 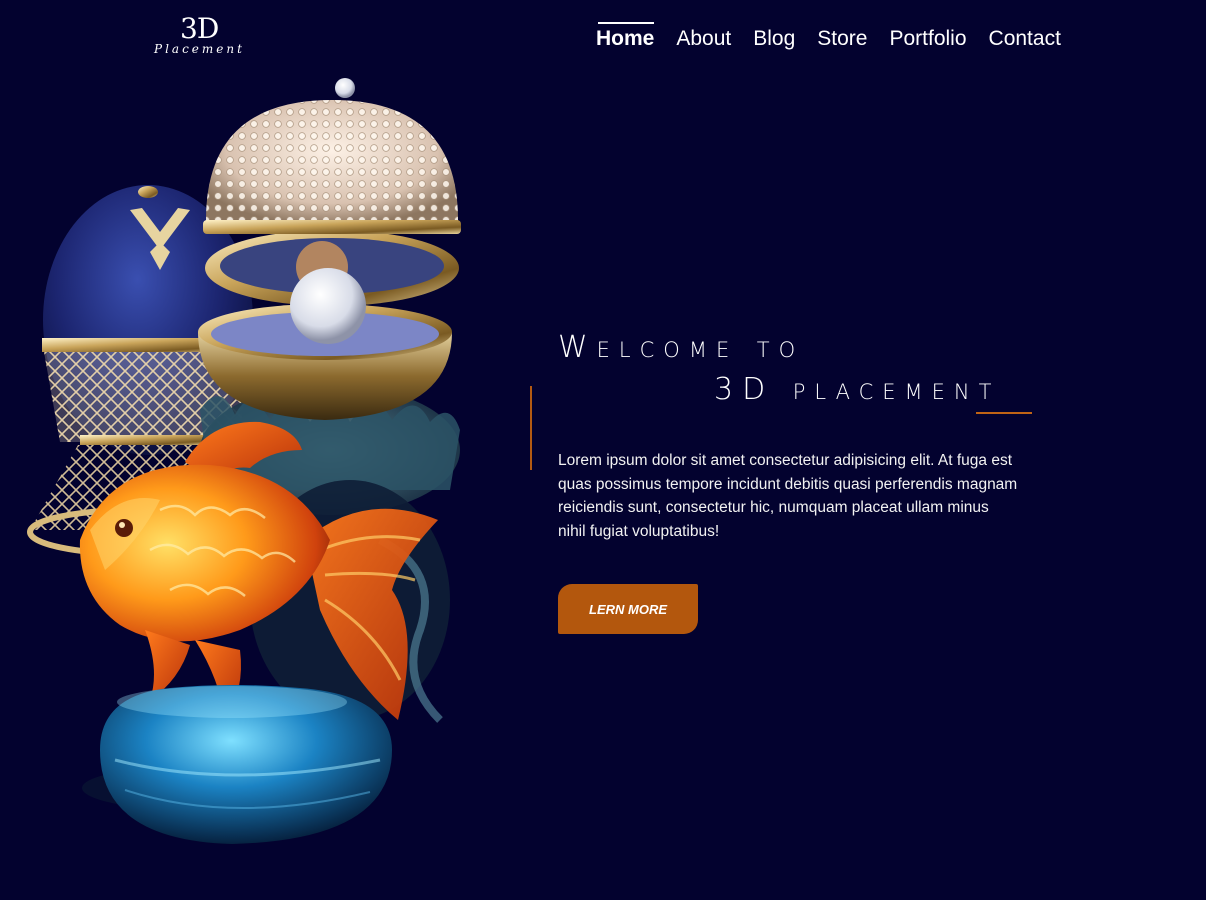 I want to click on glass-pebble, so click(x=237, y=764).